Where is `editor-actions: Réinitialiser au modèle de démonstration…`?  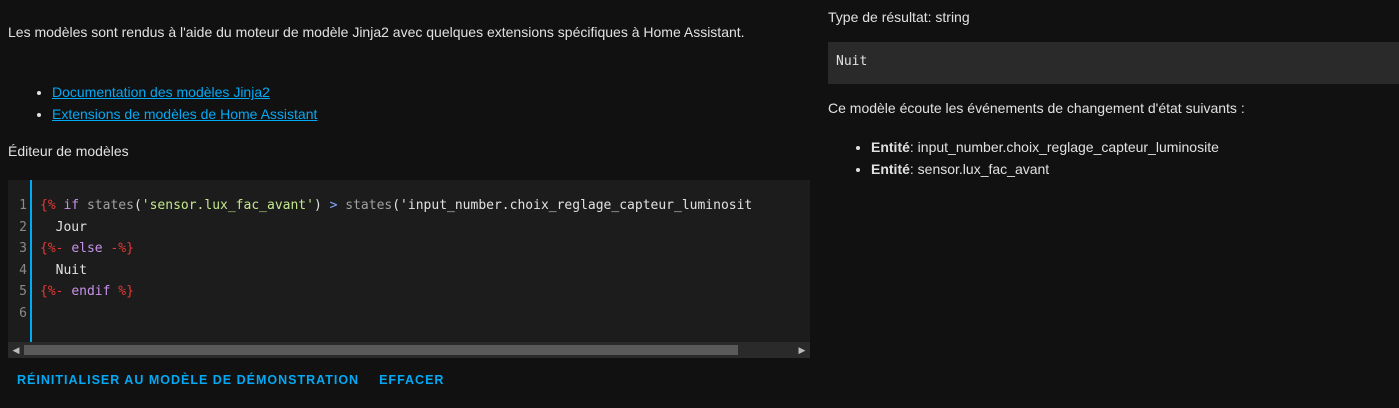
editor-actions: Réinitialiser au modèle de démonstration… is located at coordinates (231, 380).